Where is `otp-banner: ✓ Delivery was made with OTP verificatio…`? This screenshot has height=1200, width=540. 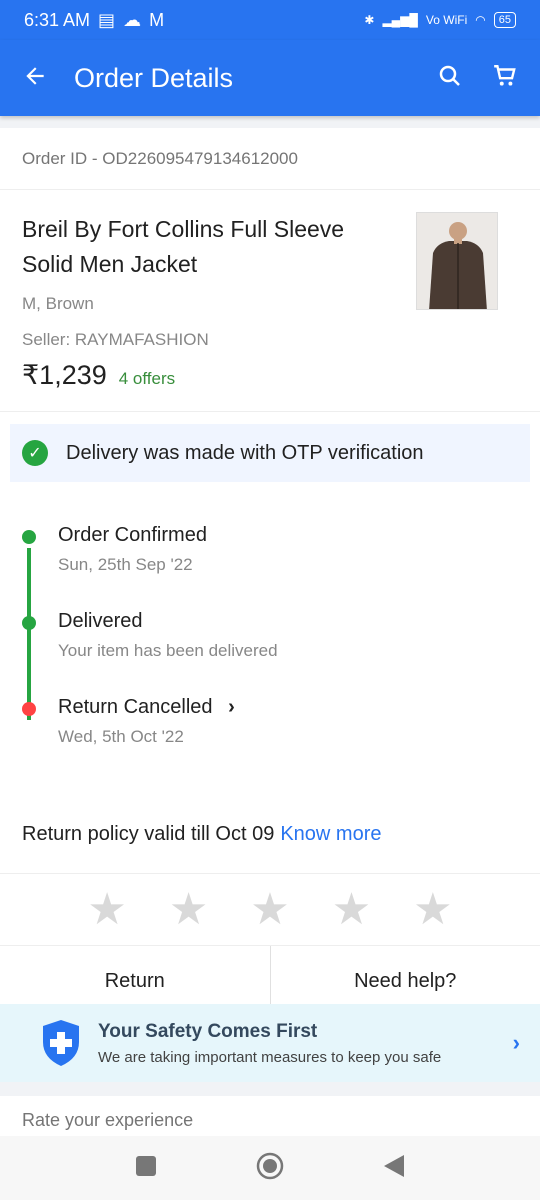 otp-banner: ✓ Delivery was made with OTP verificatio… is located at coordinates (270, 453).